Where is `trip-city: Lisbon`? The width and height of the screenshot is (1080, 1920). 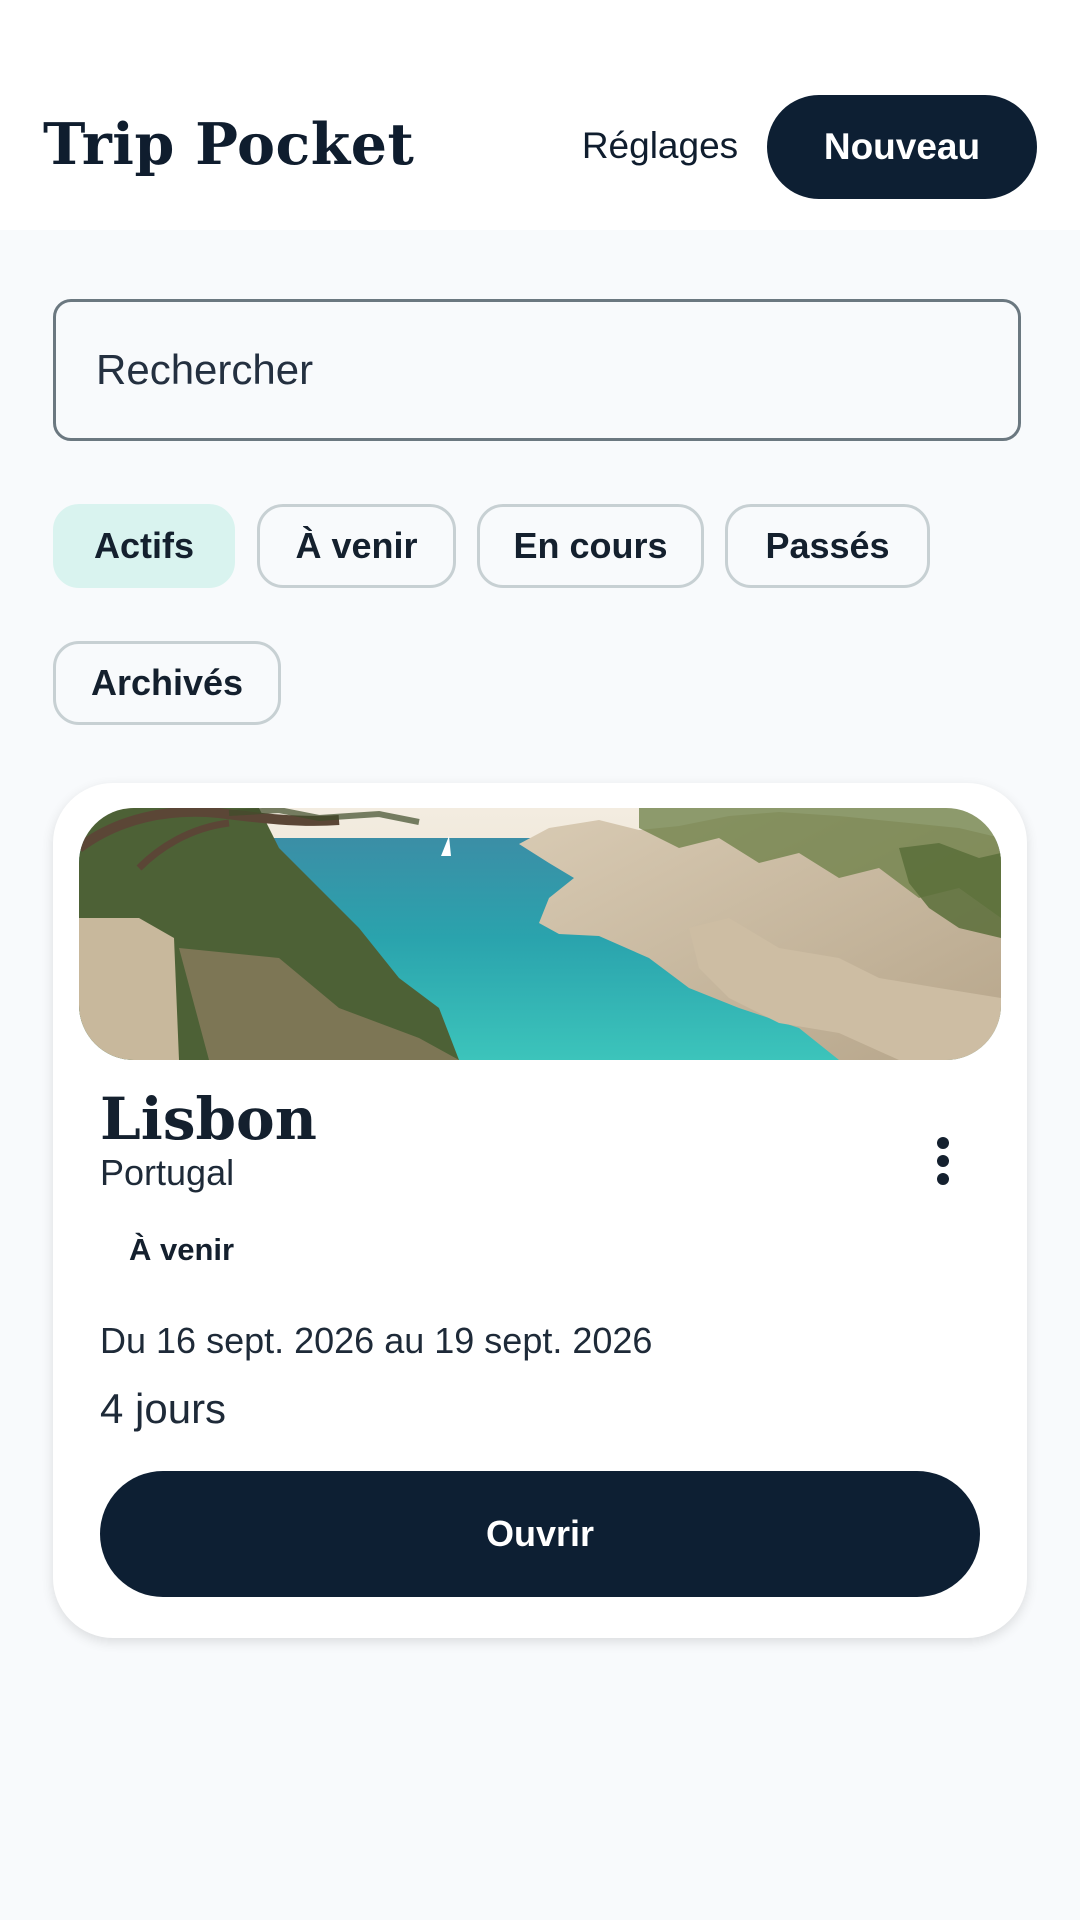
trip-city: Lisbon is located at coordinates (208, 1119).